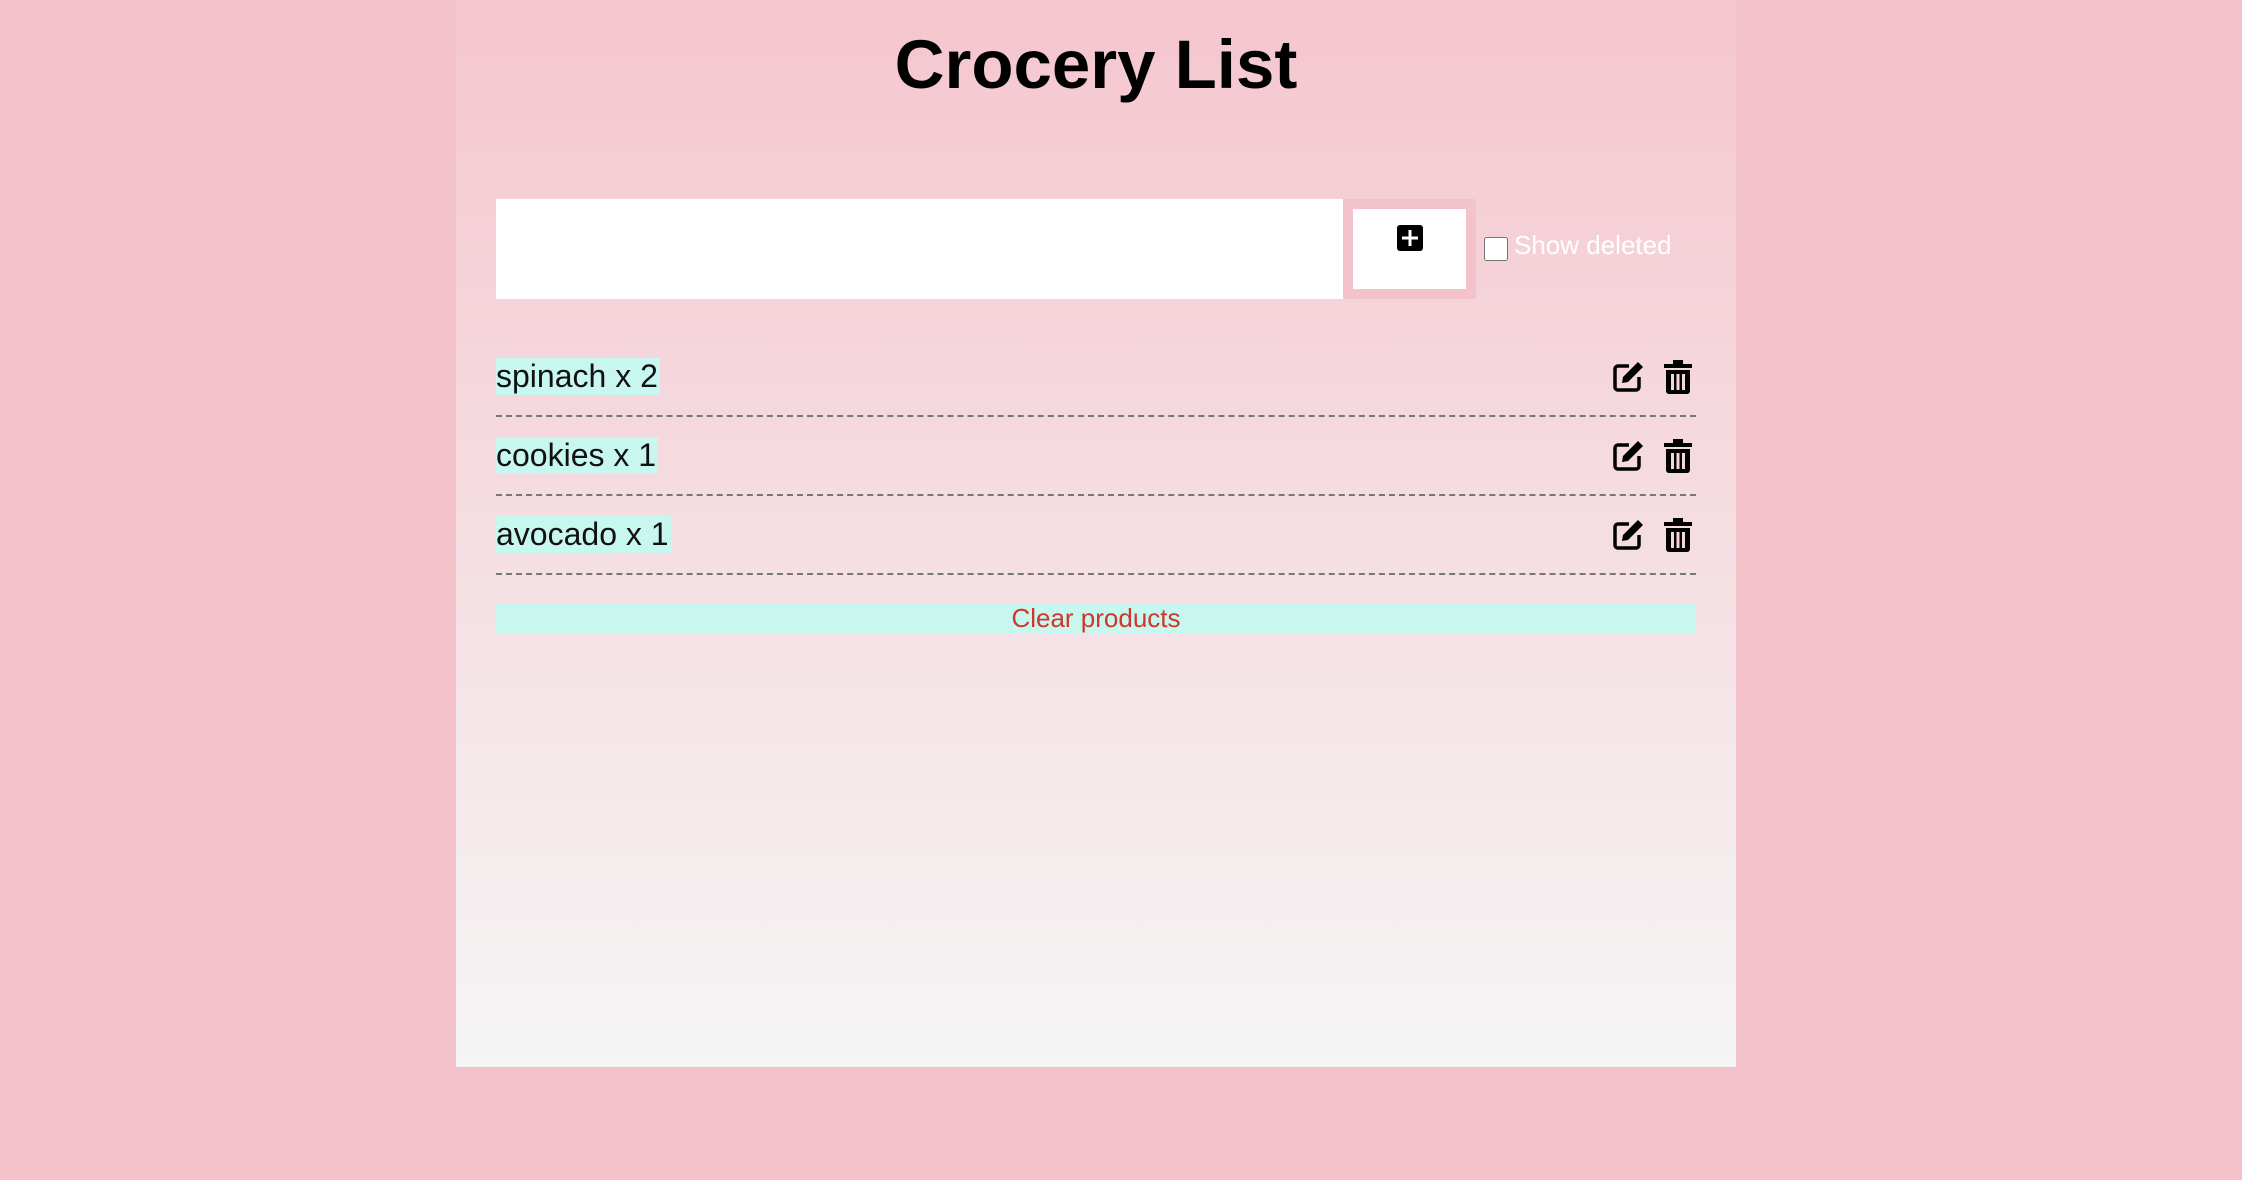  I want to click on show-deleted-checkbox, so click(1496, 249).